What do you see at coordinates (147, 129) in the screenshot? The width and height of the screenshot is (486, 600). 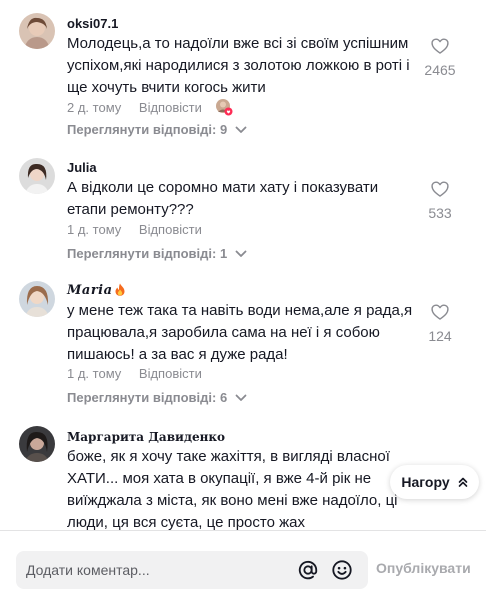 I see `view-replies-label: Переглянути відповіді: 9` at bounding box center [147, 129].